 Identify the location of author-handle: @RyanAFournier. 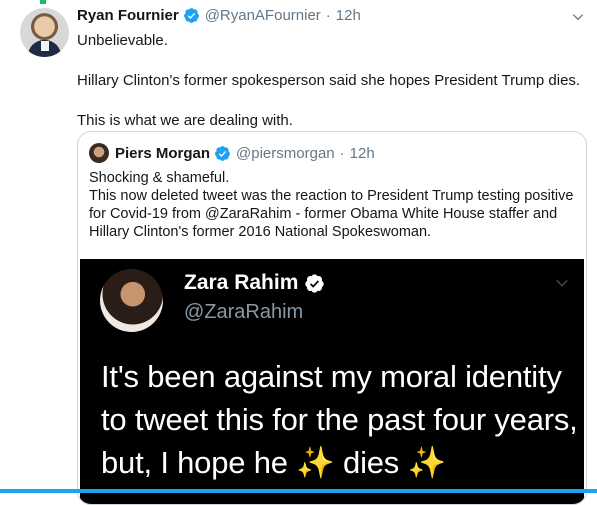
(263, 15).